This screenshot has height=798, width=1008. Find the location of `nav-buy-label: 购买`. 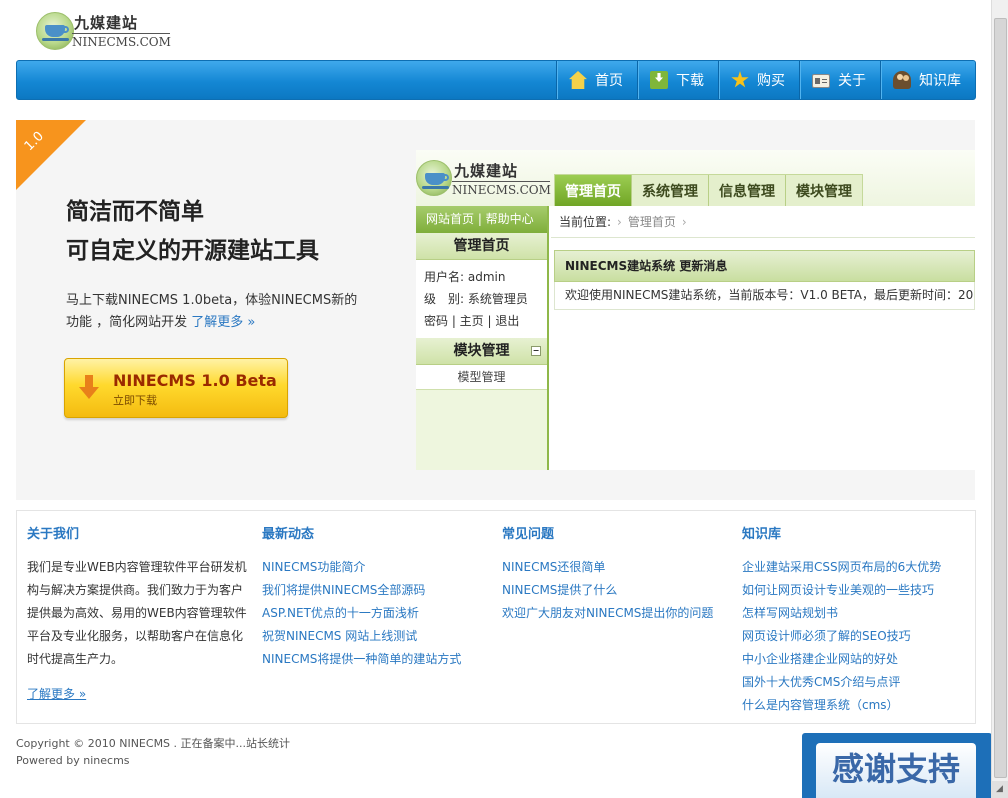

nav-buy-label: 购买 is located at coordinates (771, 81).